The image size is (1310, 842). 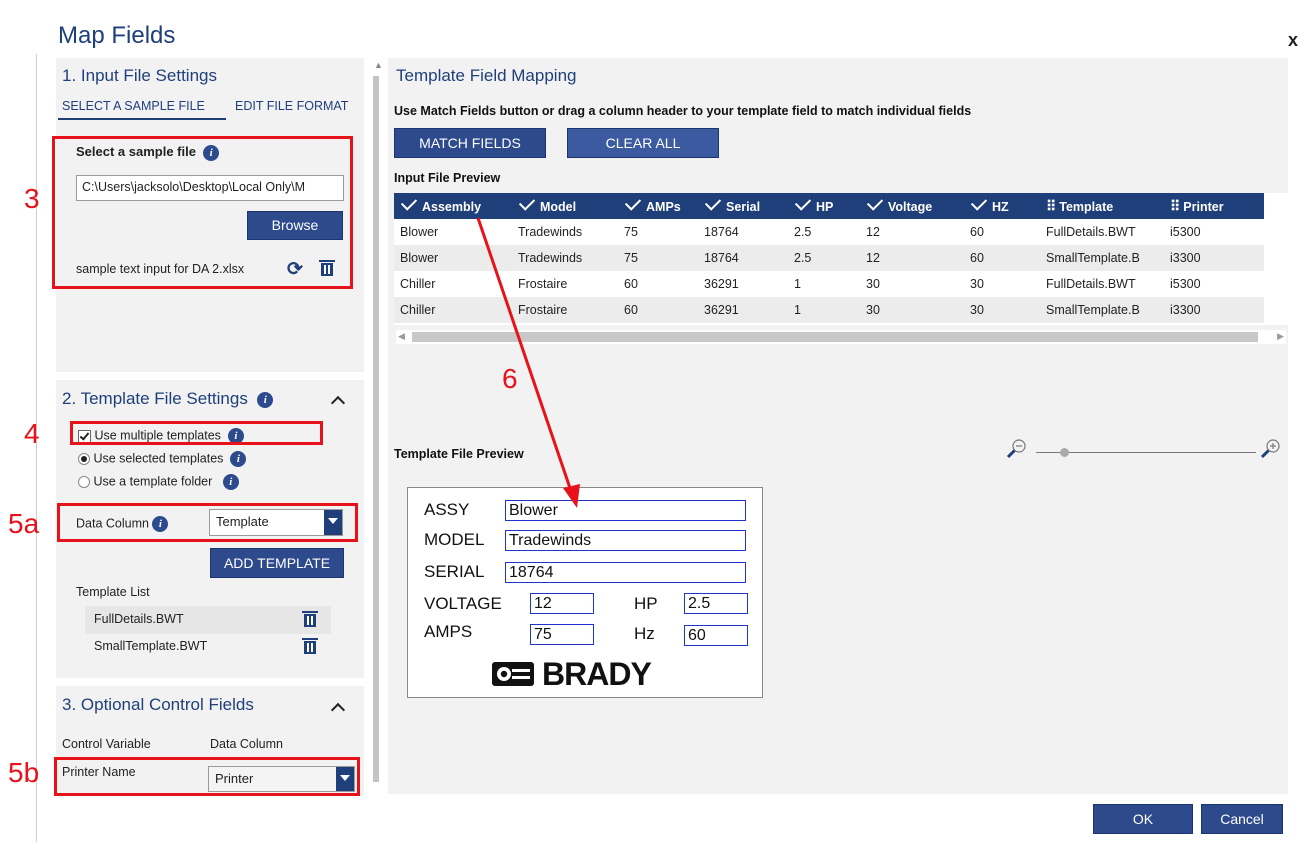 What do you see at coordinates (1242, 819) in the screenshot?
I see `cancel-button: Cancel` at bounding box center [1242, 819].